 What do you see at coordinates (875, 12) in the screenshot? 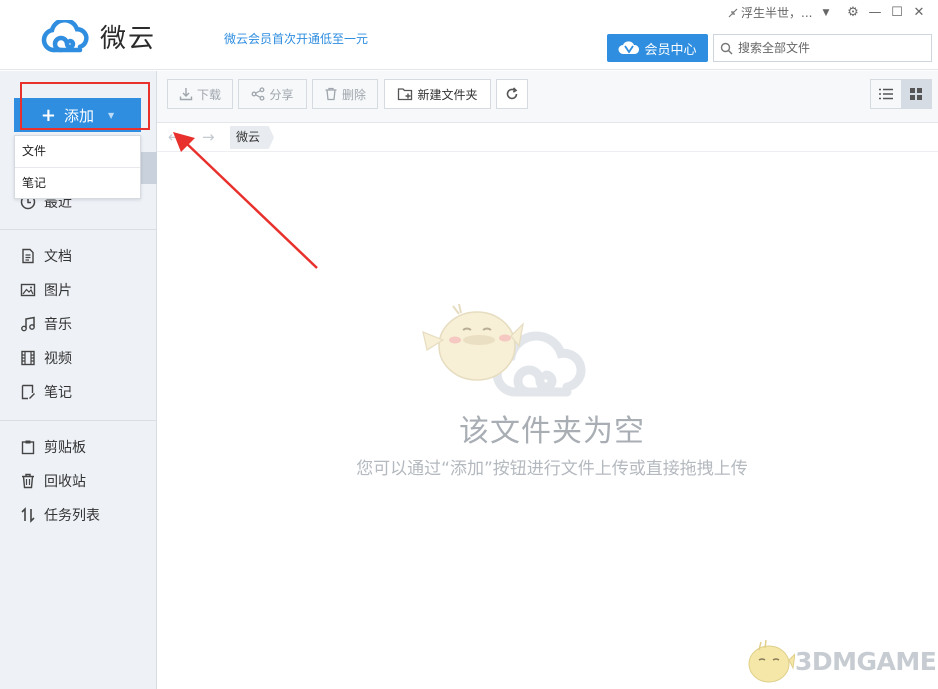
I see `minimize-icon: —` at bounding box center [875, 12].